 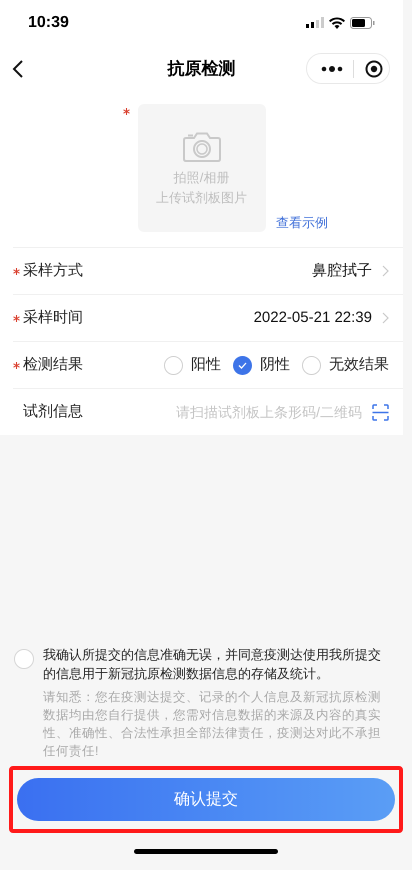 I want to click on radio-label: 阴性, so click(x=275, y=364).